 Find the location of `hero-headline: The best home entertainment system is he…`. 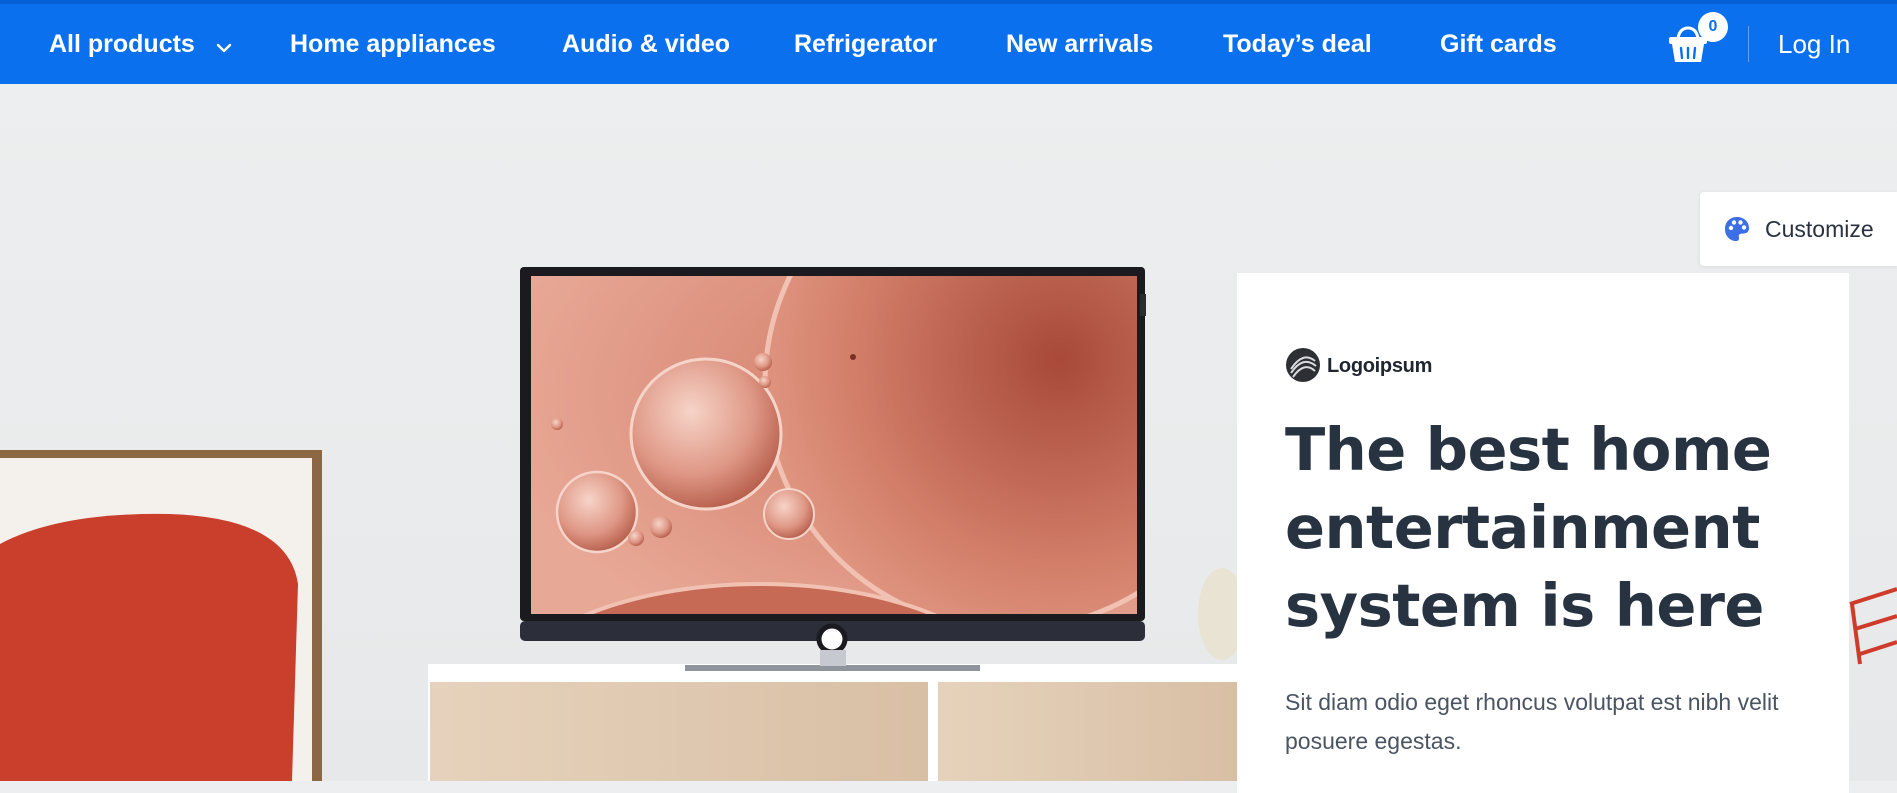

hero-headline: The best home entertainment system is he… is located at coordinates (1528, 527).